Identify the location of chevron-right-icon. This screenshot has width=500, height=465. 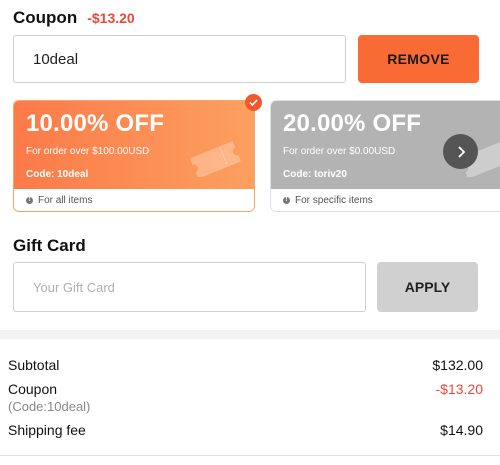
(461, 151).